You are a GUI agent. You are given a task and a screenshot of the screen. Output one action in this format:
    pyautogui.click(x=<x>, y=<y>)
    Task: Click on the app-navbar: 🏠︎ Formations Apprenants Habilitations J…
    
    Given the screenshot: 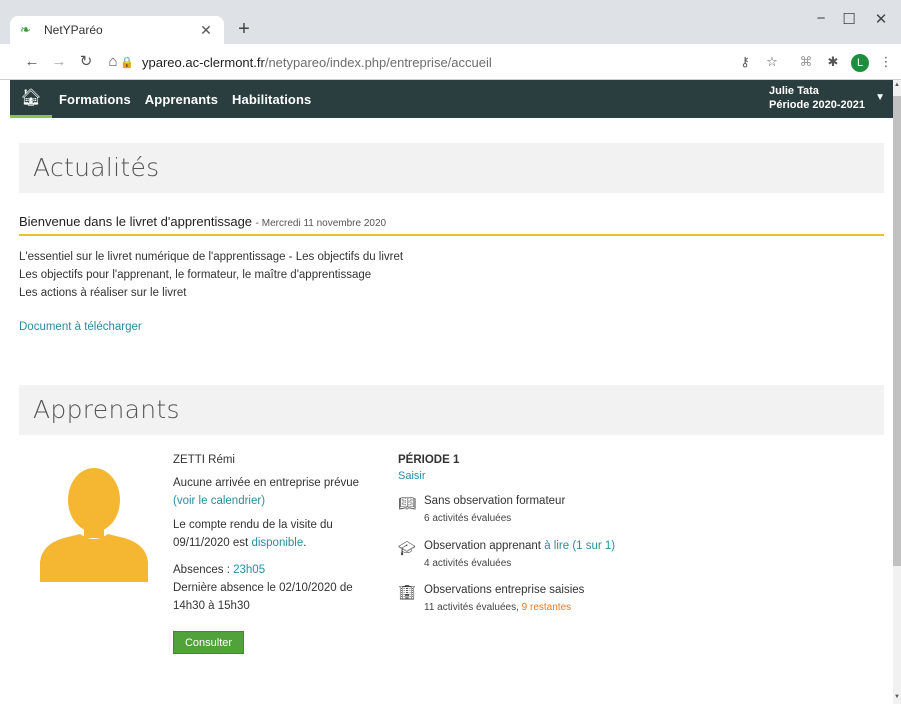 What is the action you would take?
    pyautogui.click(x=451, y=99)
    